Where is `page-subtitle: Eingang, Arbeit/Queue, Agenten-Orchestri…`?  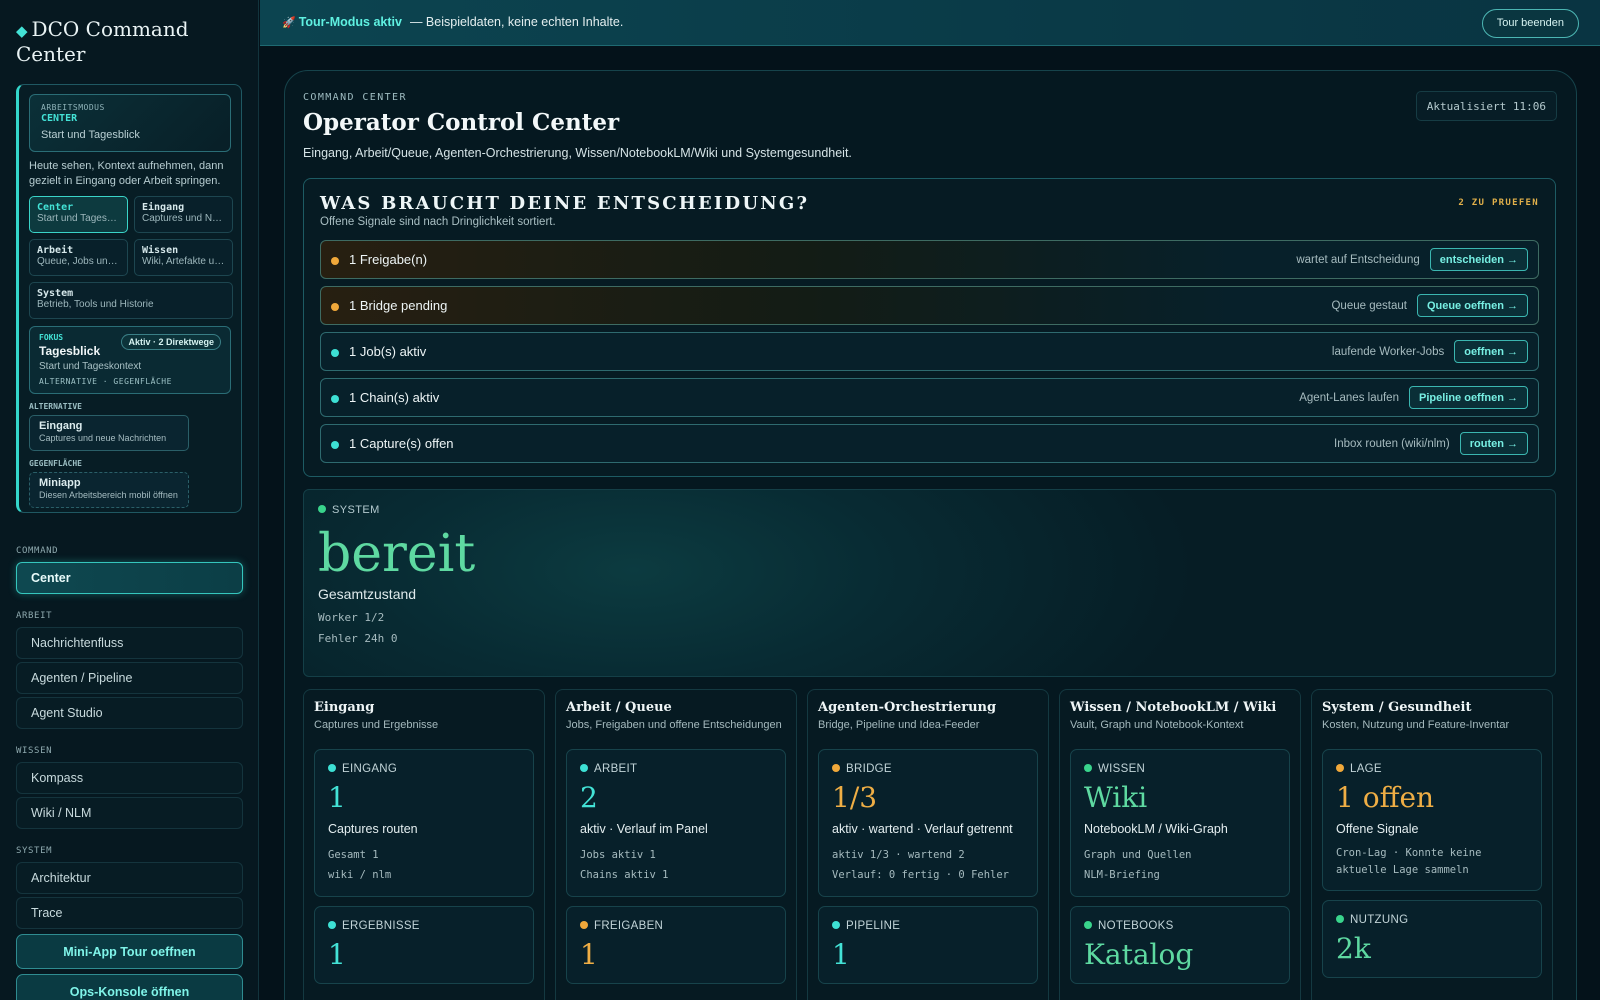 page-subtitle: Eingang, Arbeit/Queue, Agenten-Orchestri… is located at coordinates (577, 153).